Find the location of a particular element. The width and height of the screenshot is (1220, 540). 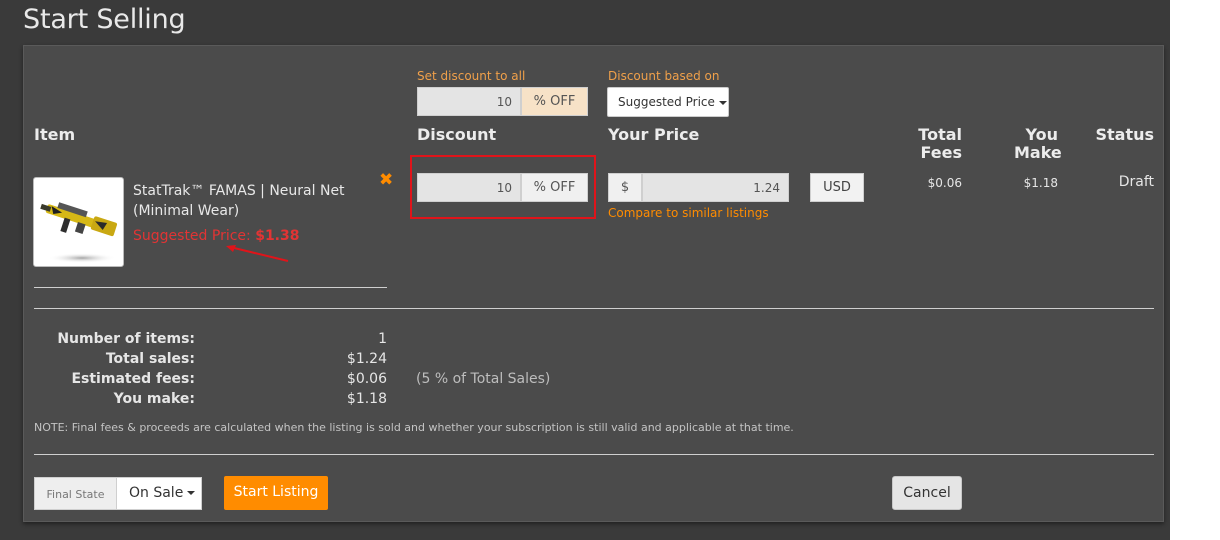

annotation-arrow is located at coordinates (257, 253).